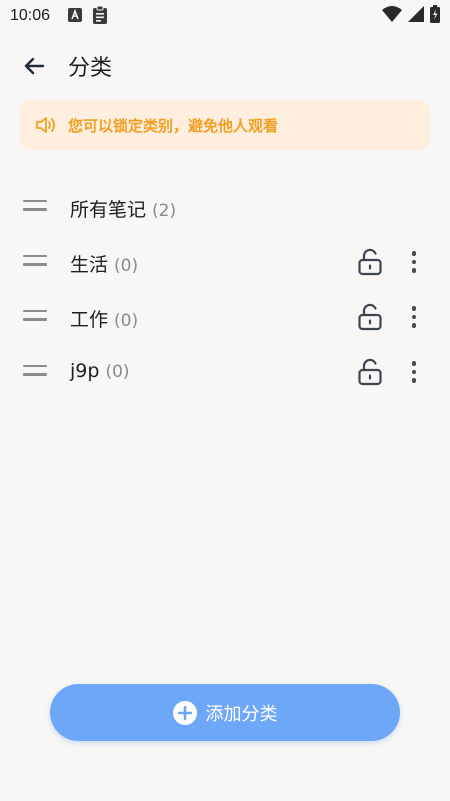  Describe the element at coordinates (90, 68) in the screenshot. I see `page-title: 分类` at that location.